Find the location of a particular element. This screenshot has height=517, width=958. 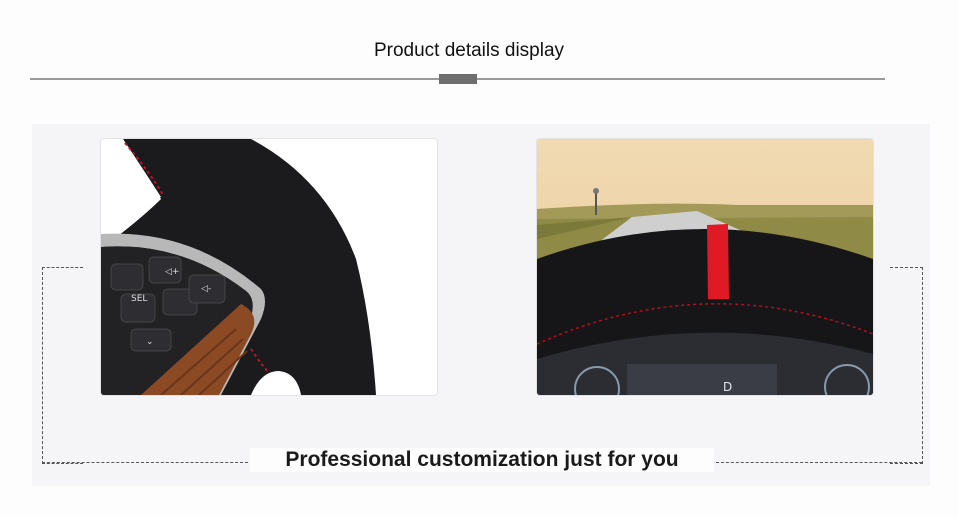

page-title: Product details display is located at coordinates (469, 50).